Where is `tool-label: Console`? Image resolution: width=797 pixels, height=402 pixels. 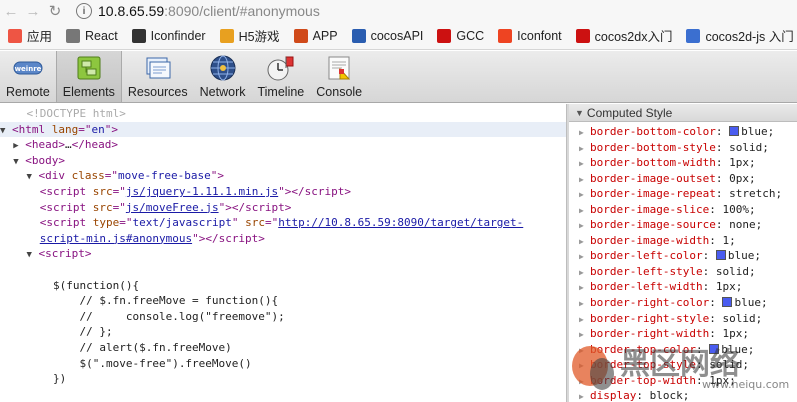 tool-label: Console is located at coordinates (339, 92).